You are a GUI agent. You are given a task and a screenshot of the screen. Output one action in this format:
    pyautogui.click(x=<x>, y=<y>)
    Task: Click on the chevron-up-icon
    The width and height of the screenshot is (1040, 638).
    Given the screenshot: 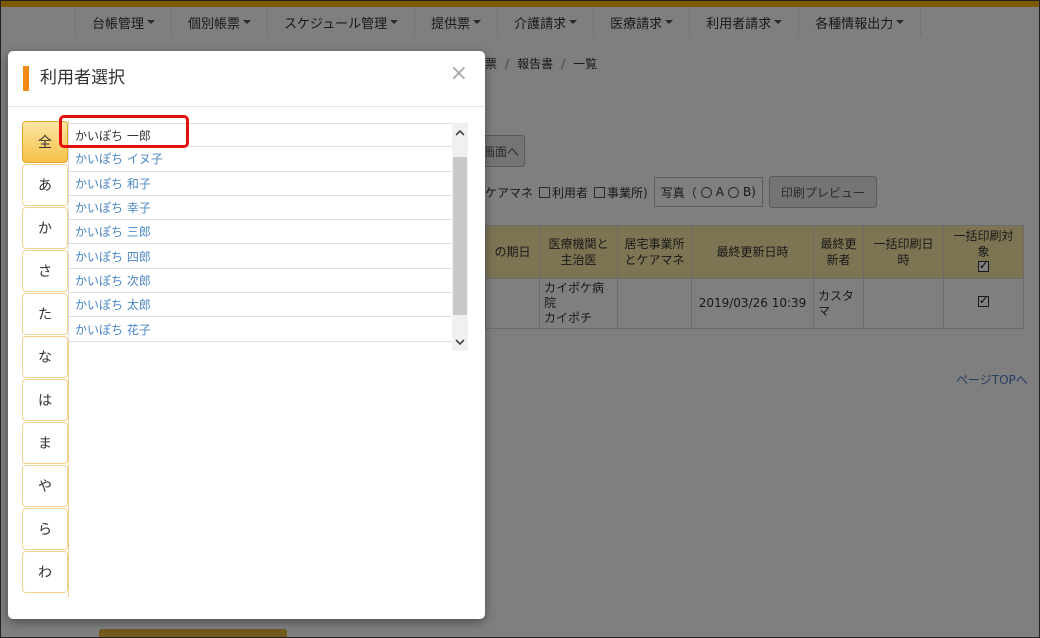 What is the action you would take?
    pyautogui.click(x=460, y=132)
    